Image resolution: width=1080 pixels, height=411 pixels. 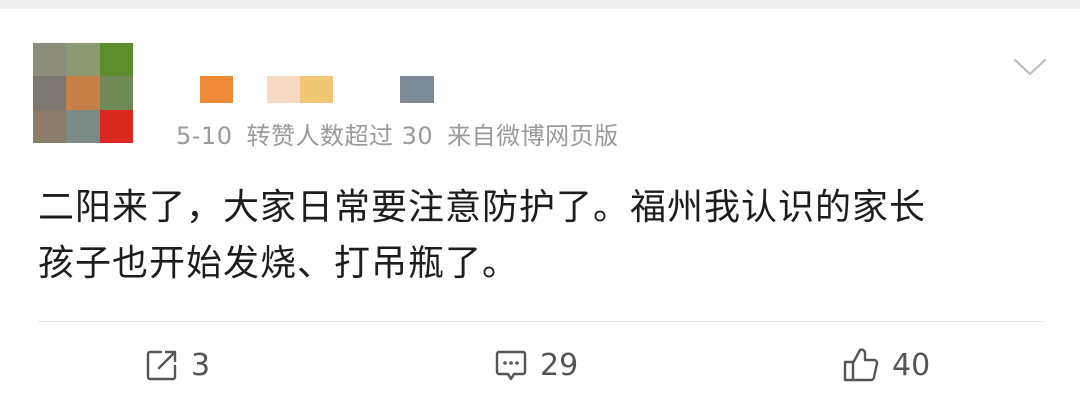 I want to click on post-text-line: 二阳来了，大家日常要注意防护了。福州我认识的家长, so click(x=482, y=207).